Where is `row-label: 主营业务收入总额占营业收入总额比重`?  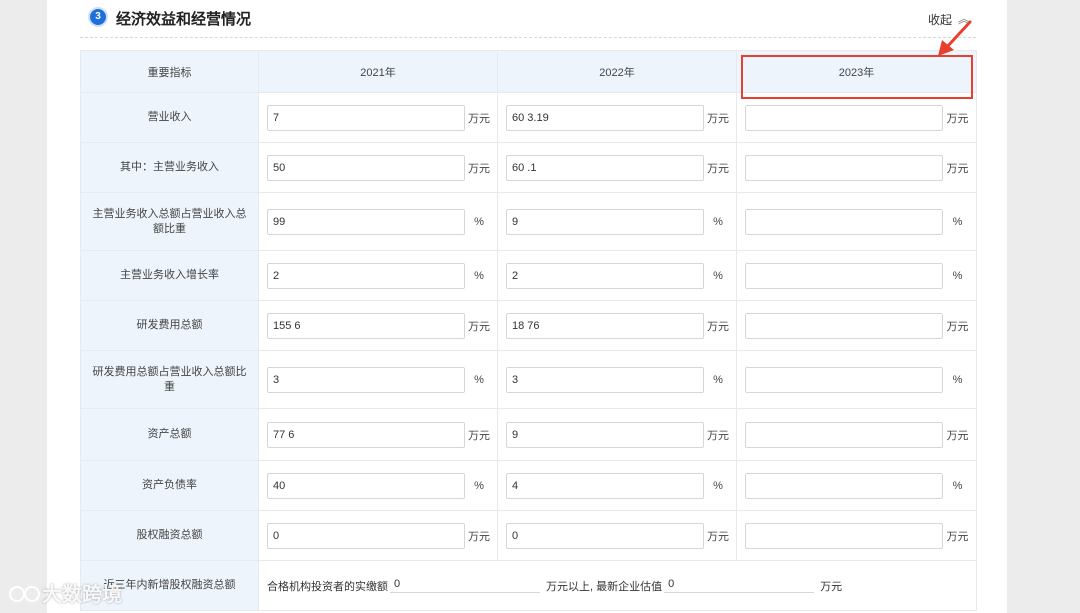
row-label: 主营业务收入总额占营业收入总额比重 is located at coordinates (169, 221).